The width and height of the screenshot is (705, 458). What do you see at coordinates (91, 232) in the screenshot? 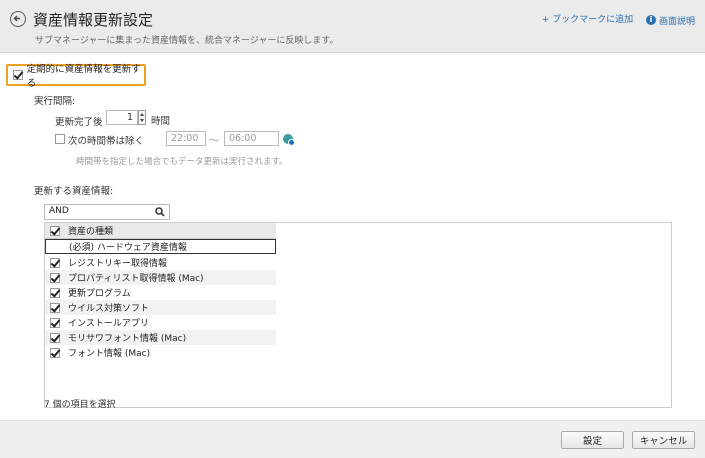
I see `column-header: 資産の種類` at bounding box center [91, 232].